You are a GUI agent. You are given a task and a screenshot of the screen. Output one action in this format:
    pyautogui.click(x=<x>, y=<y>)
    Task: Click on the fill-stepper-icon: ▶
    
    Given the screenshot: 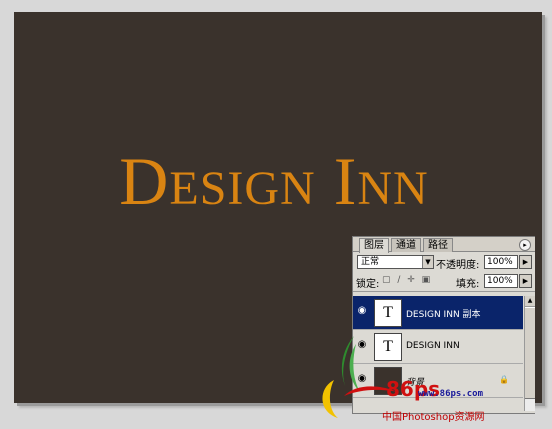 What is the action you would take?
    pyautogui.click(x=525, y=281)
    